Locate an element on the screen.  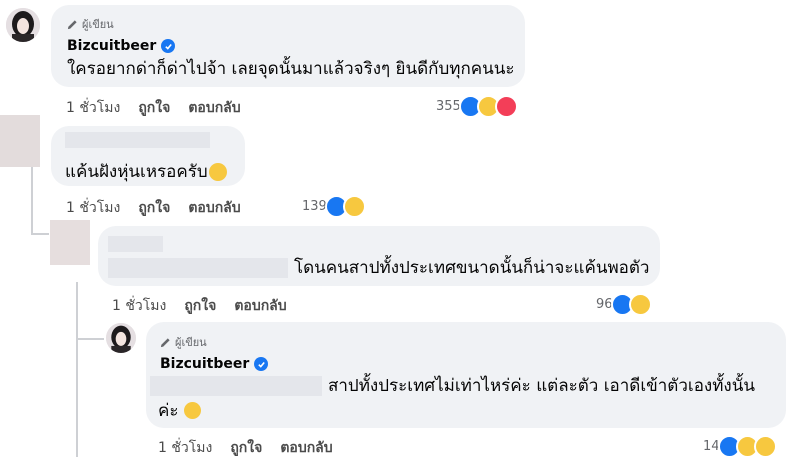
reaction-count: 139 is located at coordinates (314, 206).